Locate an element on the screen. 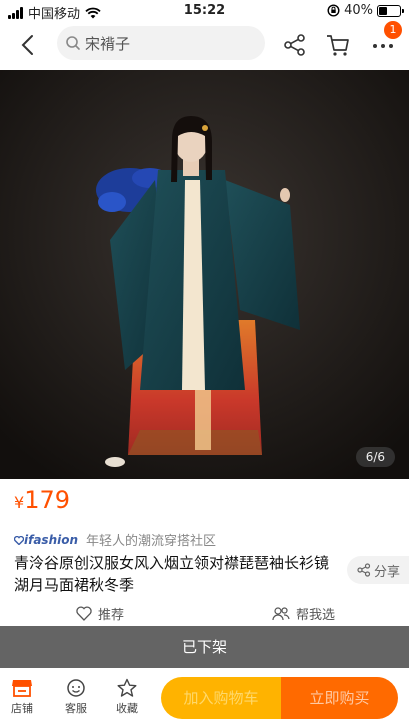 The height and width of the screenshot is (728, 409). battery-icon is located at coordinates (390, 10).